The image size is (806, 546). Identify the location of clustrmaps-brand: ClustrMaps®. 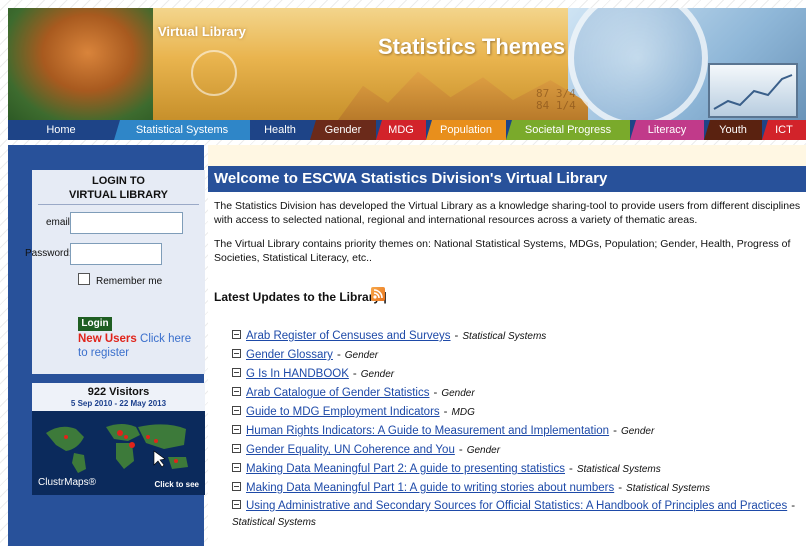
(67, 482).